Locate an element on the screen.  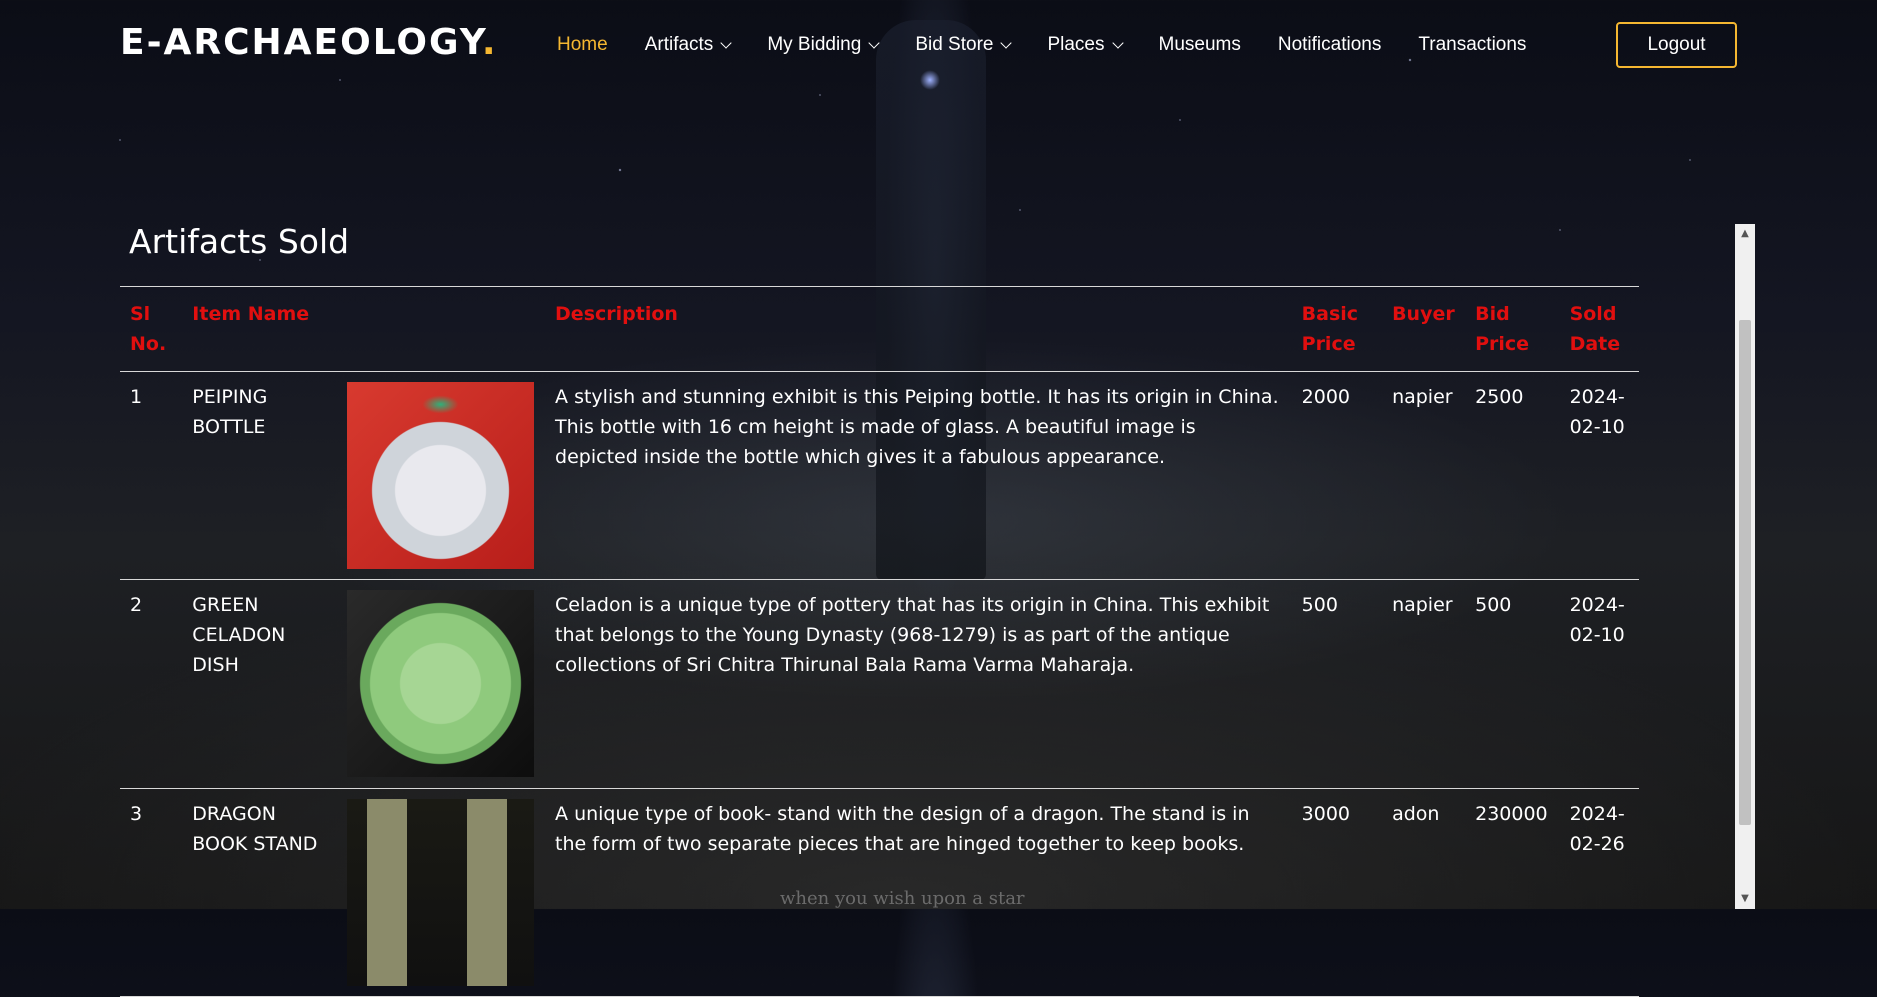
cell-item-name: GREEN CELADON DISH is located at coordinates (260, 684).